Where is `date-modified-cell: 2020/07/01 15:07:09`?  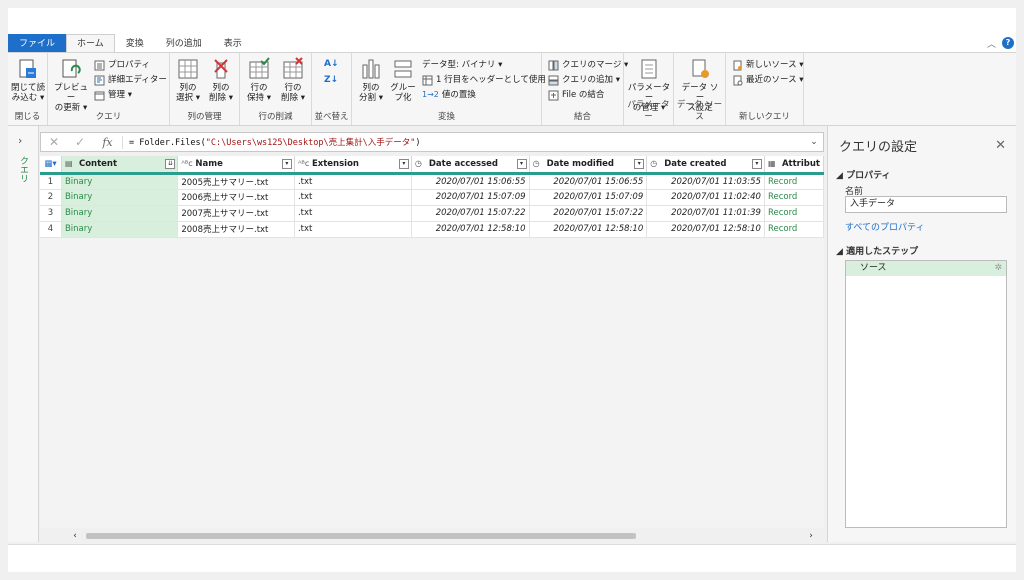 date-modified-cell: 2020/07/01 15:07:09 is located at coordinates (588, 197).